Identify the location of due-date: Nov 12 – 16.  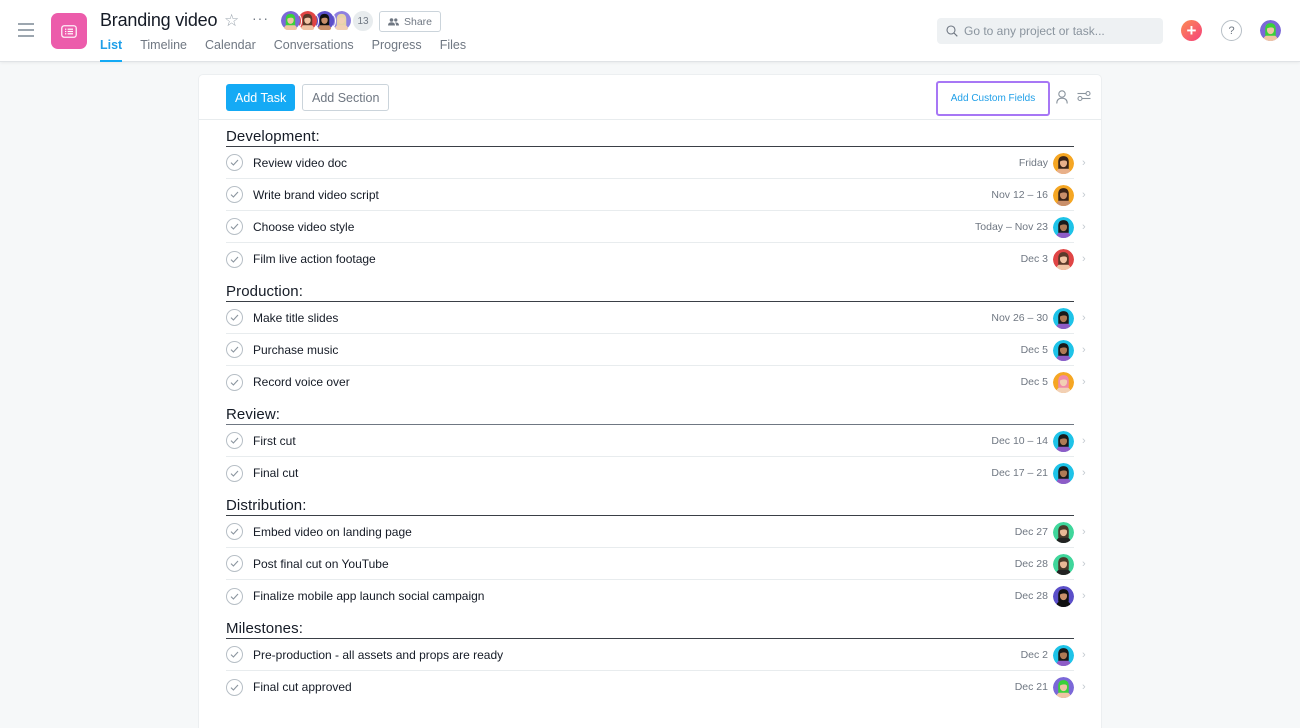
(1019, 195).